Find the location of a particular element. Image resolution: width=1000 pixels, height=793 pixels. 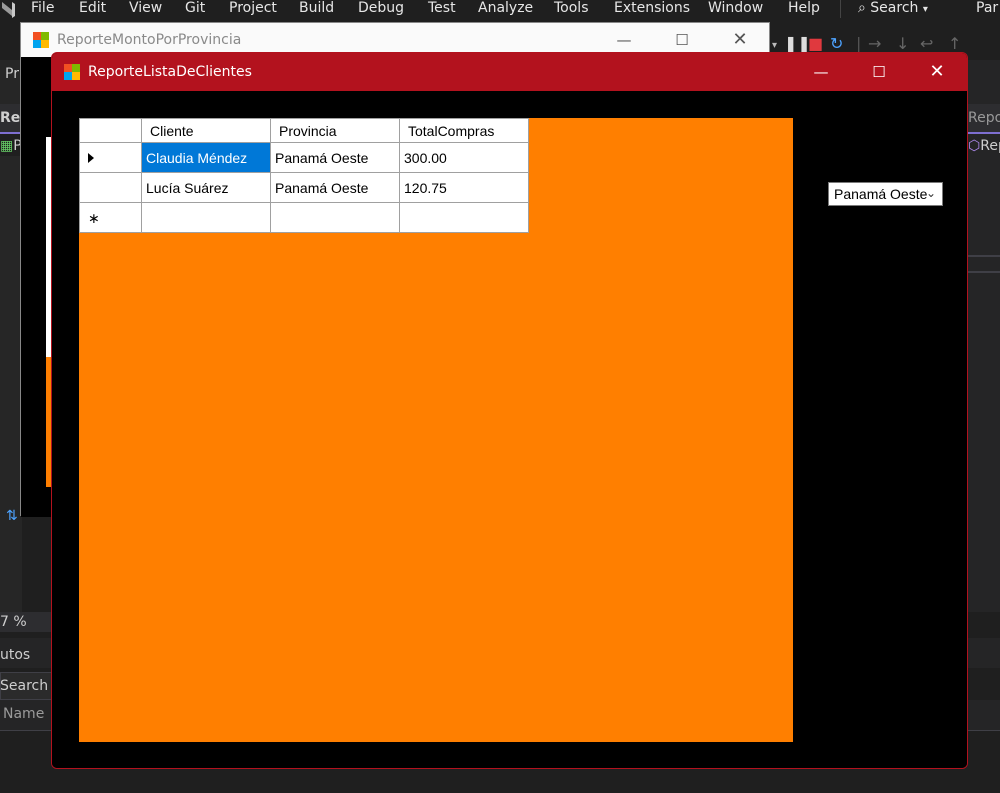

cell-totalcompras-new is located at coordinates (464, 217).